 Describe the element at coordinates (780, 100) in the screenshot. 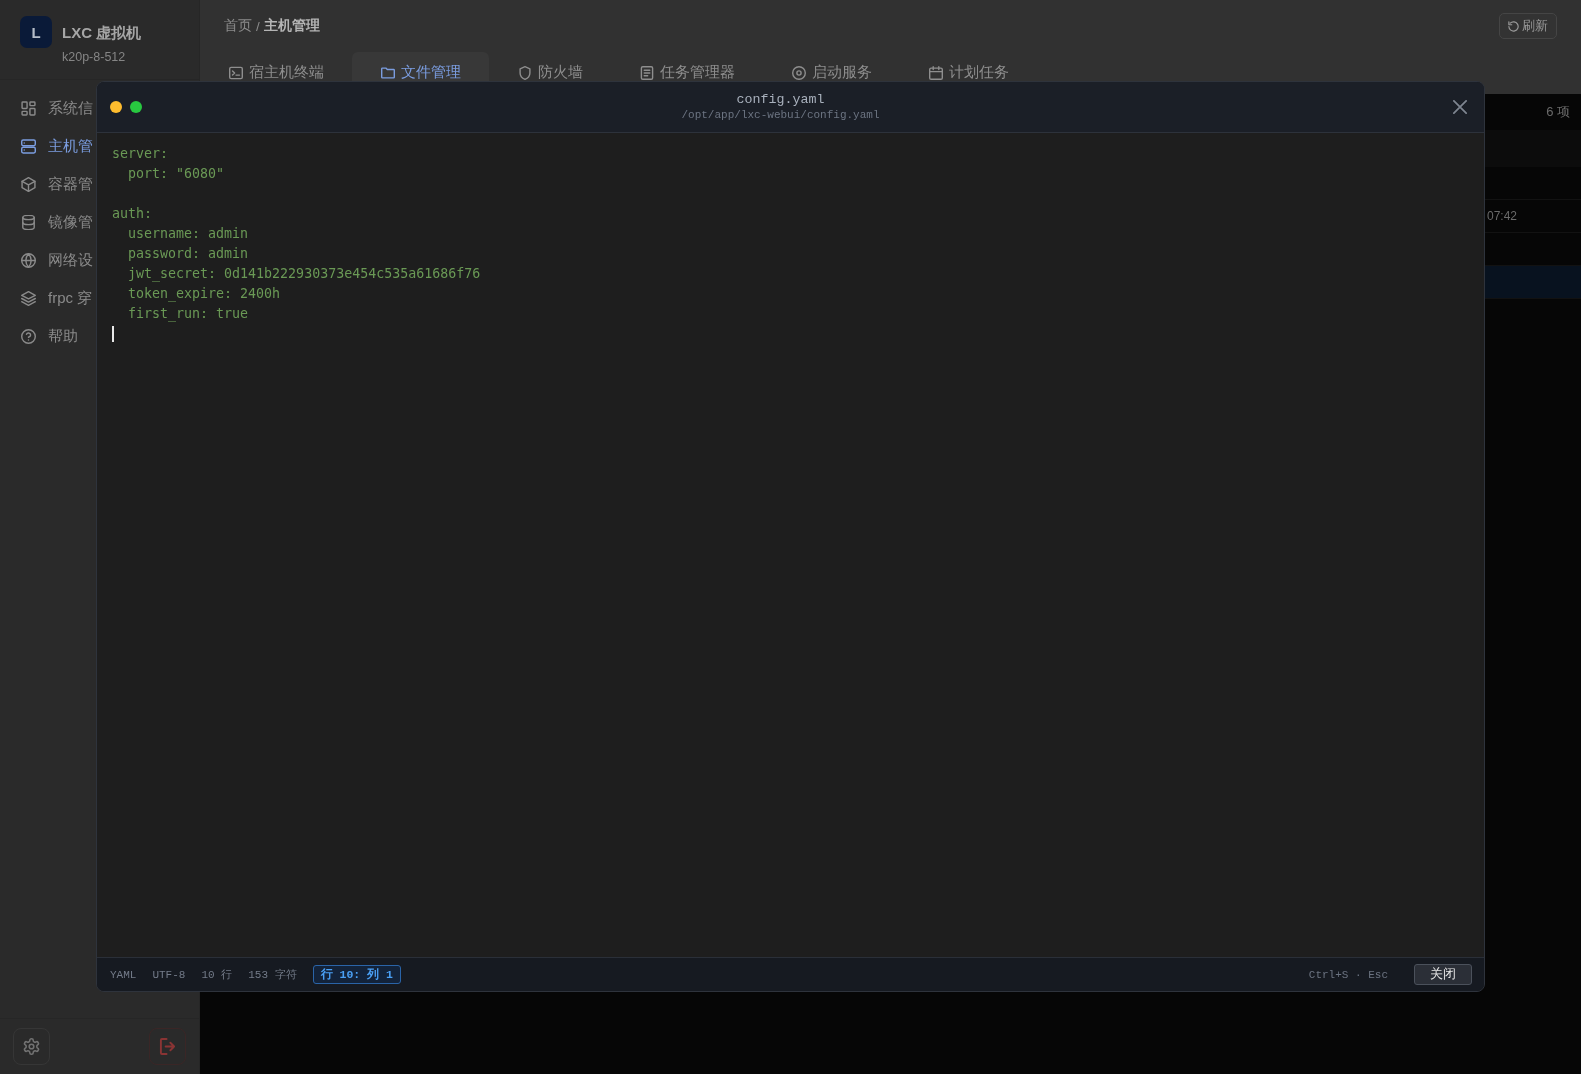

I see `file-title: config.yaml` at that location.